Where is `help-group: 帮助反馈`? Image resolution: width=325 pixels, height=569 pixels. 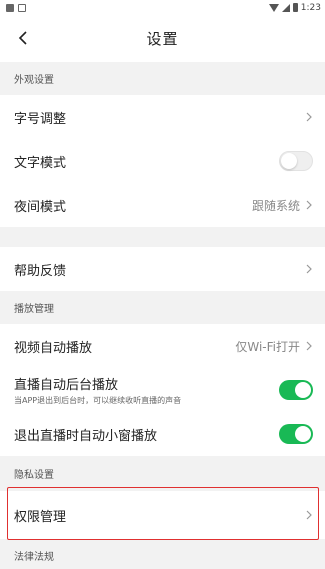 help-group: 帮助反馈 is located at coordinates (162, 269).